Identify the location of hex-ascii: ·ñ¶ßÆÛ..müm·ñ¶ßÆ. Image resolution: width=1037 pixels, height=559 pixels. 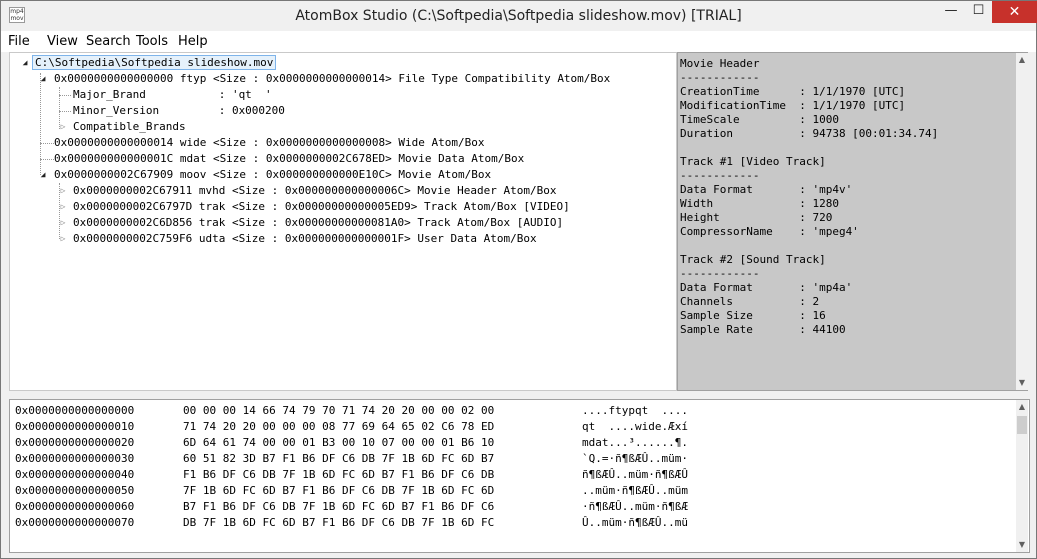
(635, 506).